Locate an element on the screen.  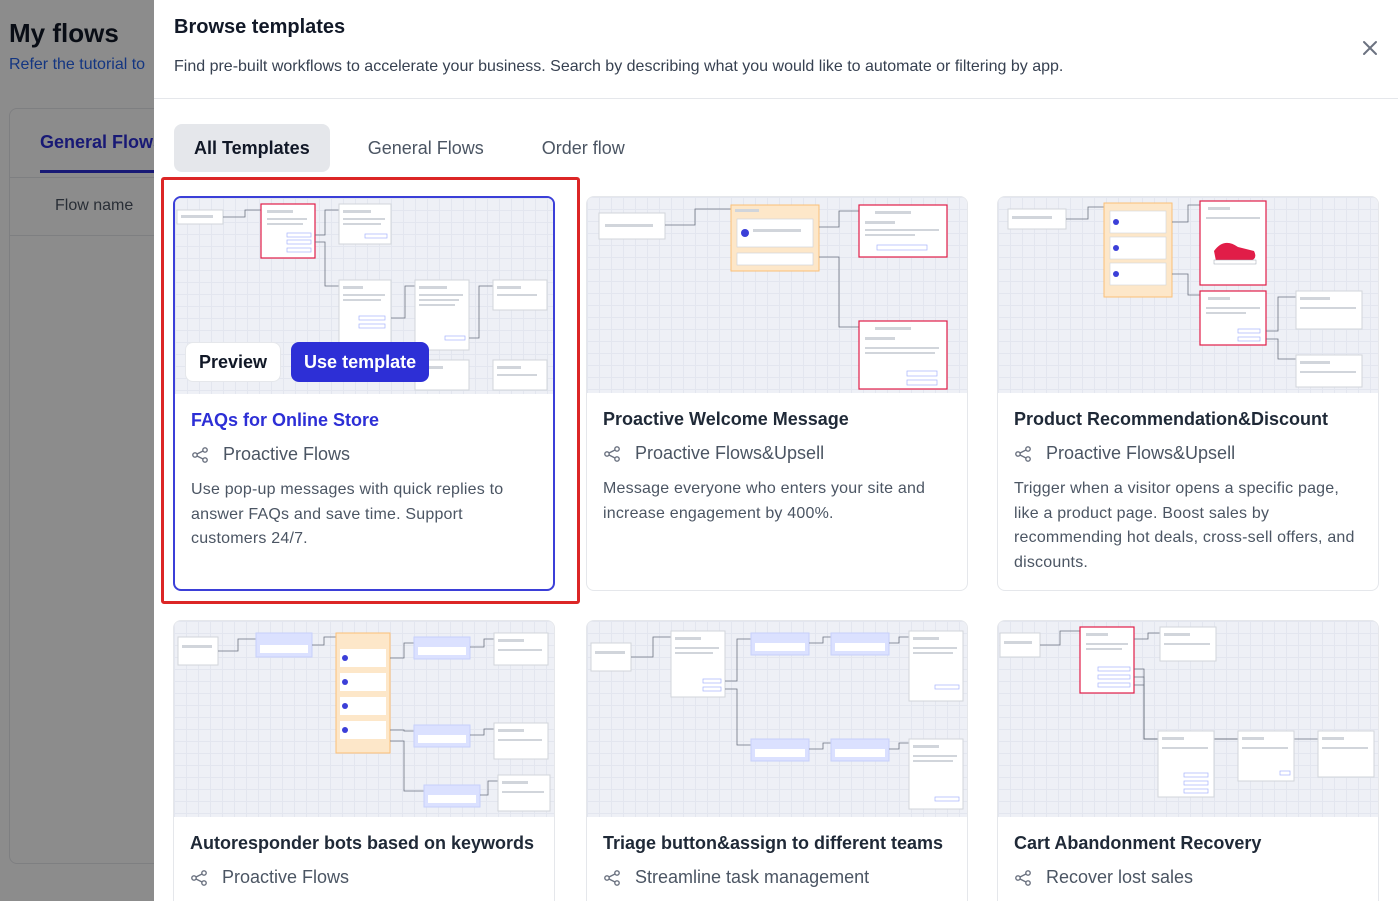
card-title: FAQs for Online Store is located at coordinates (285, 420).